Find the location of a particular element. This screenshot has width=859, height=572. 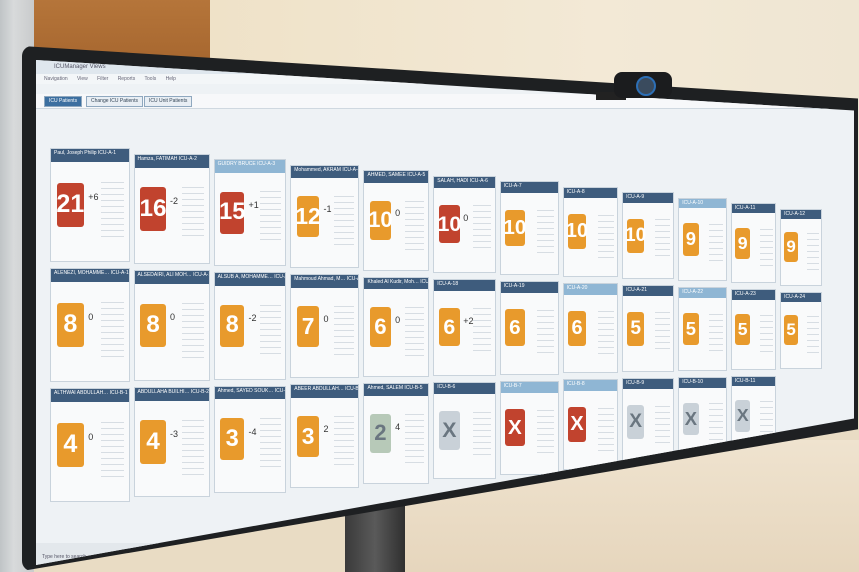

patient-card: ALSEDAIRI, ALI MOH… ICU-A-14 8 0 is located at coordinates (171, 325).